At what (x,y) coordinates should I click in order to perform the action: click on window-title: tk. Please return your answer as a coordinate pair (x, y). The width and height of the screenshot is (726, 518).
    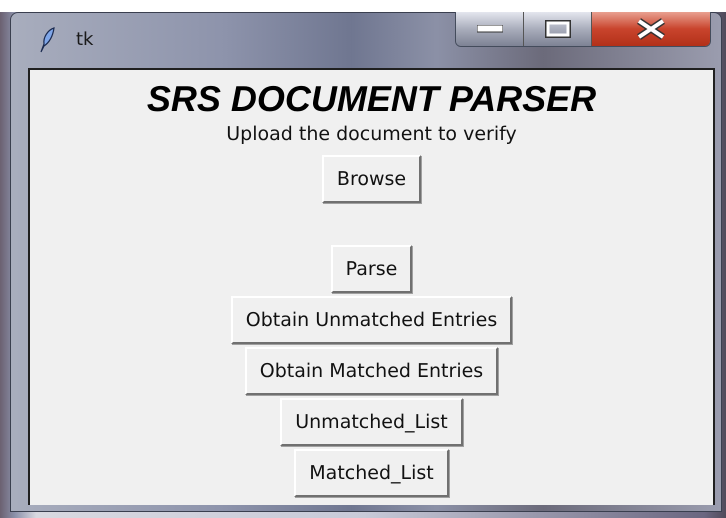
    Looking at the image, I should click on (85, 39).